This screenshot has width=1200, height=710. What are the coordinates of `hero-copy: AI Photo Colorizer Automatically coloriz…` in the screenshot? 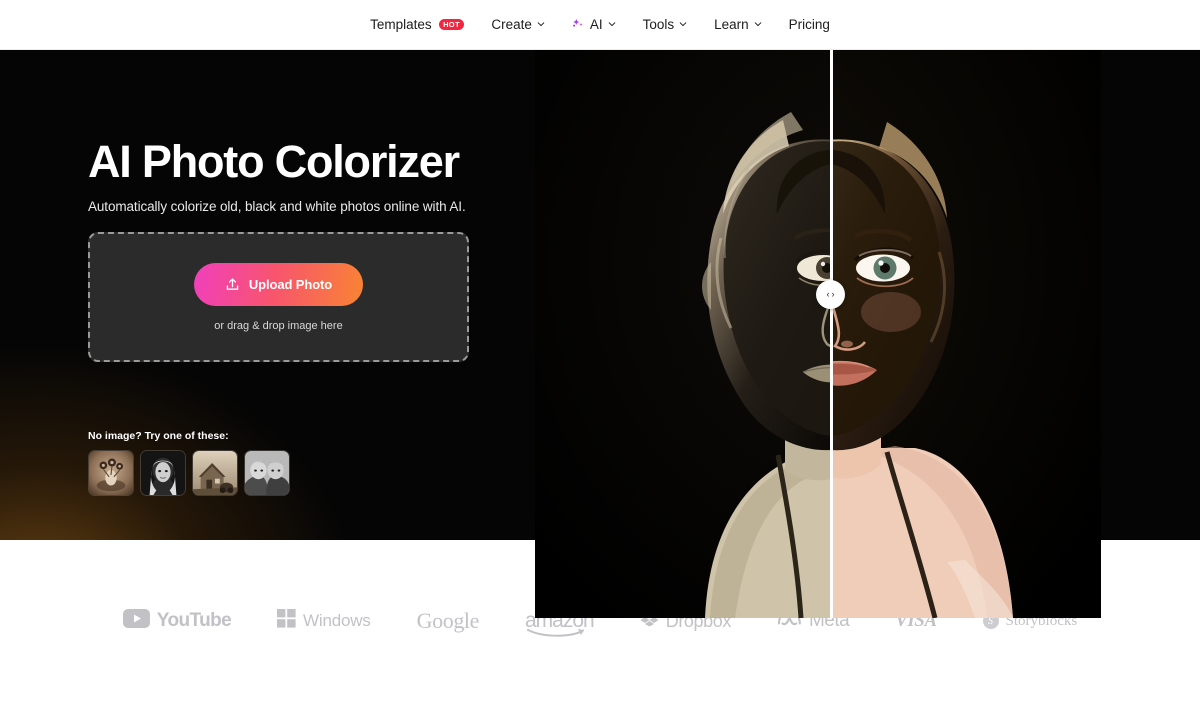 It's located at (288, 175).